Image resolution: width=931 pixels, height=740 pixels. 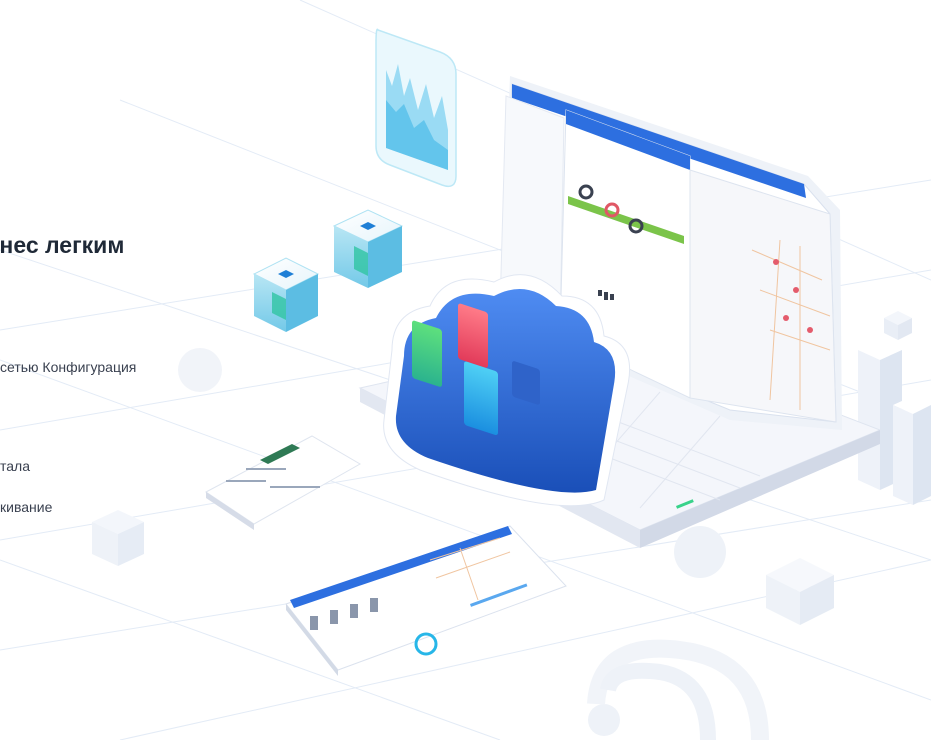 What do you see at coordinates (898, 325) in the screenshot?
I see `floor-cube-small` at bounding box center [898, 325].